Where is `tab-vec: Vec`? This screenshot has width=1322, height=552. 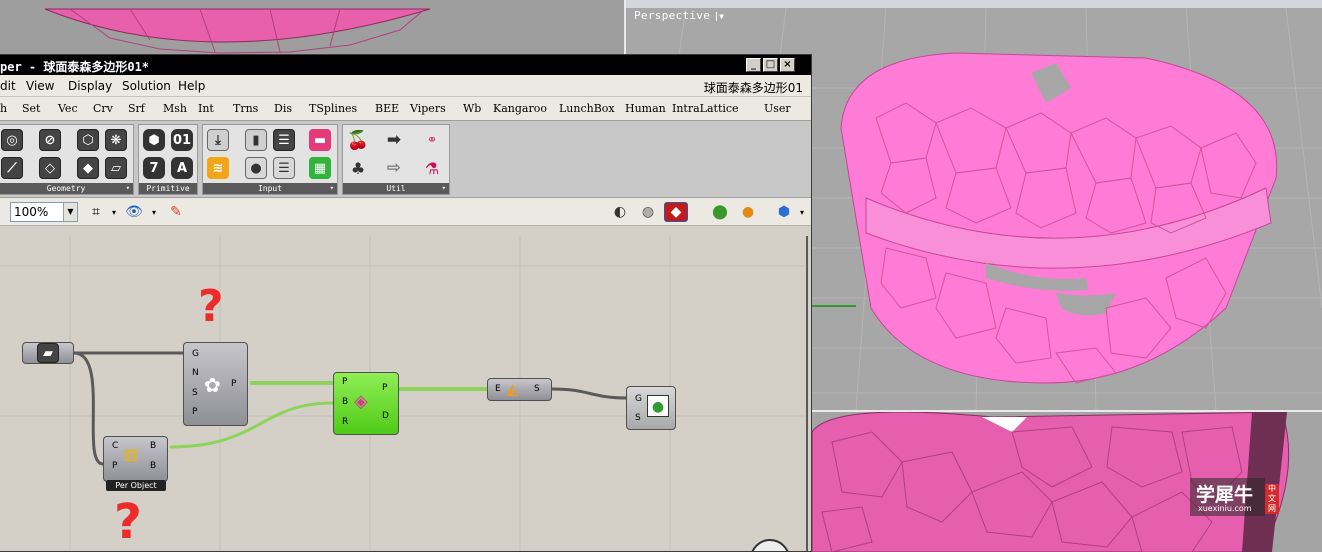 tab-vec: Vec is located at coordinates (68, 108).